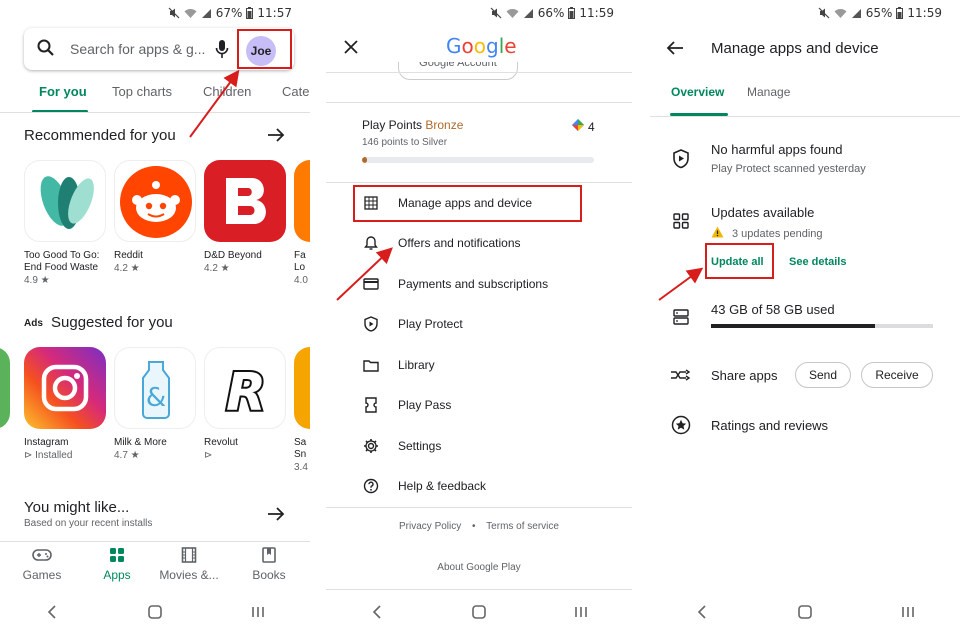 The image size is (960, 634). I want to click on close-icon, so click(351, 49).